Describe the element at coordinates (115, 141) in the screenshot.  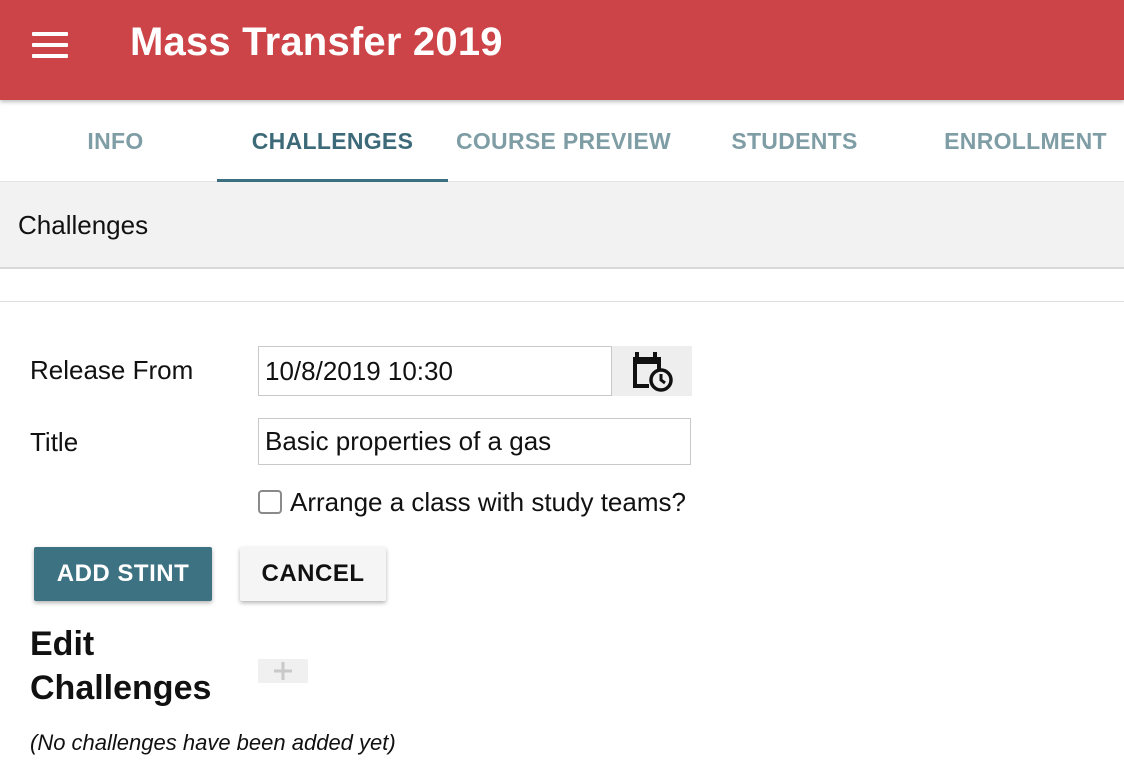
I see `tab-info: INFO` at that location.